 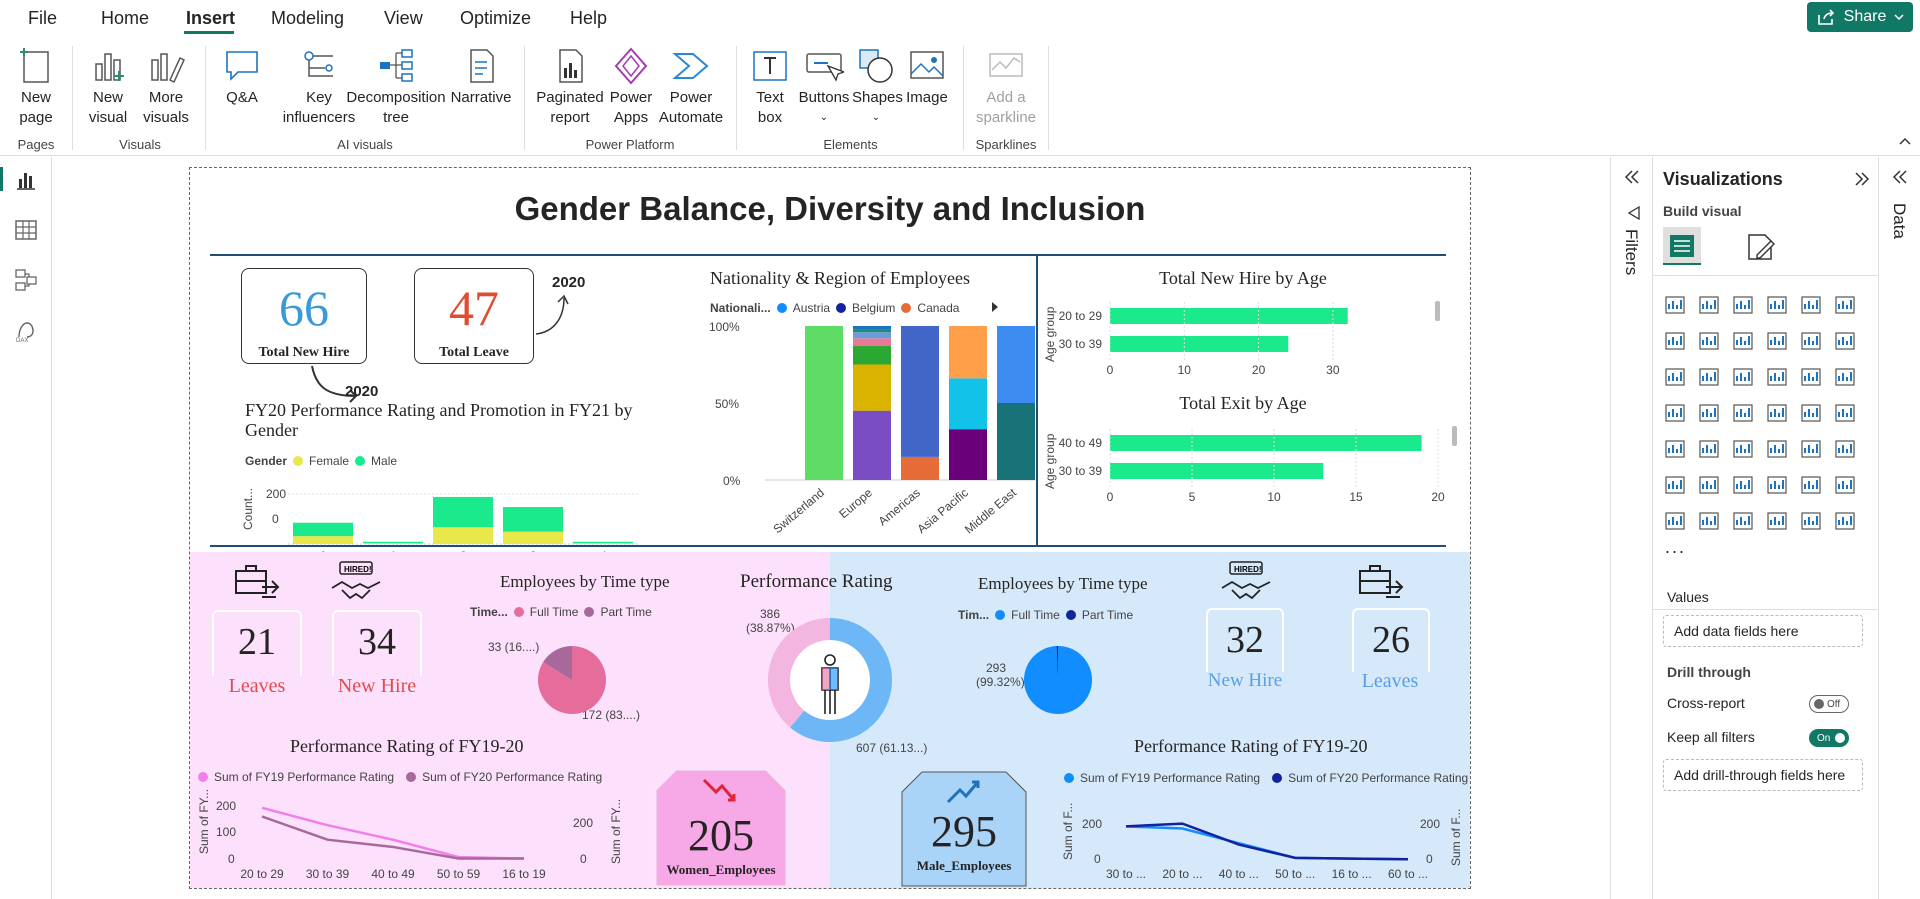 What do you see at coordinates (1847, 415) in the screenshot?
I see `card-visual-icon` at bounding box center [1847, 415].